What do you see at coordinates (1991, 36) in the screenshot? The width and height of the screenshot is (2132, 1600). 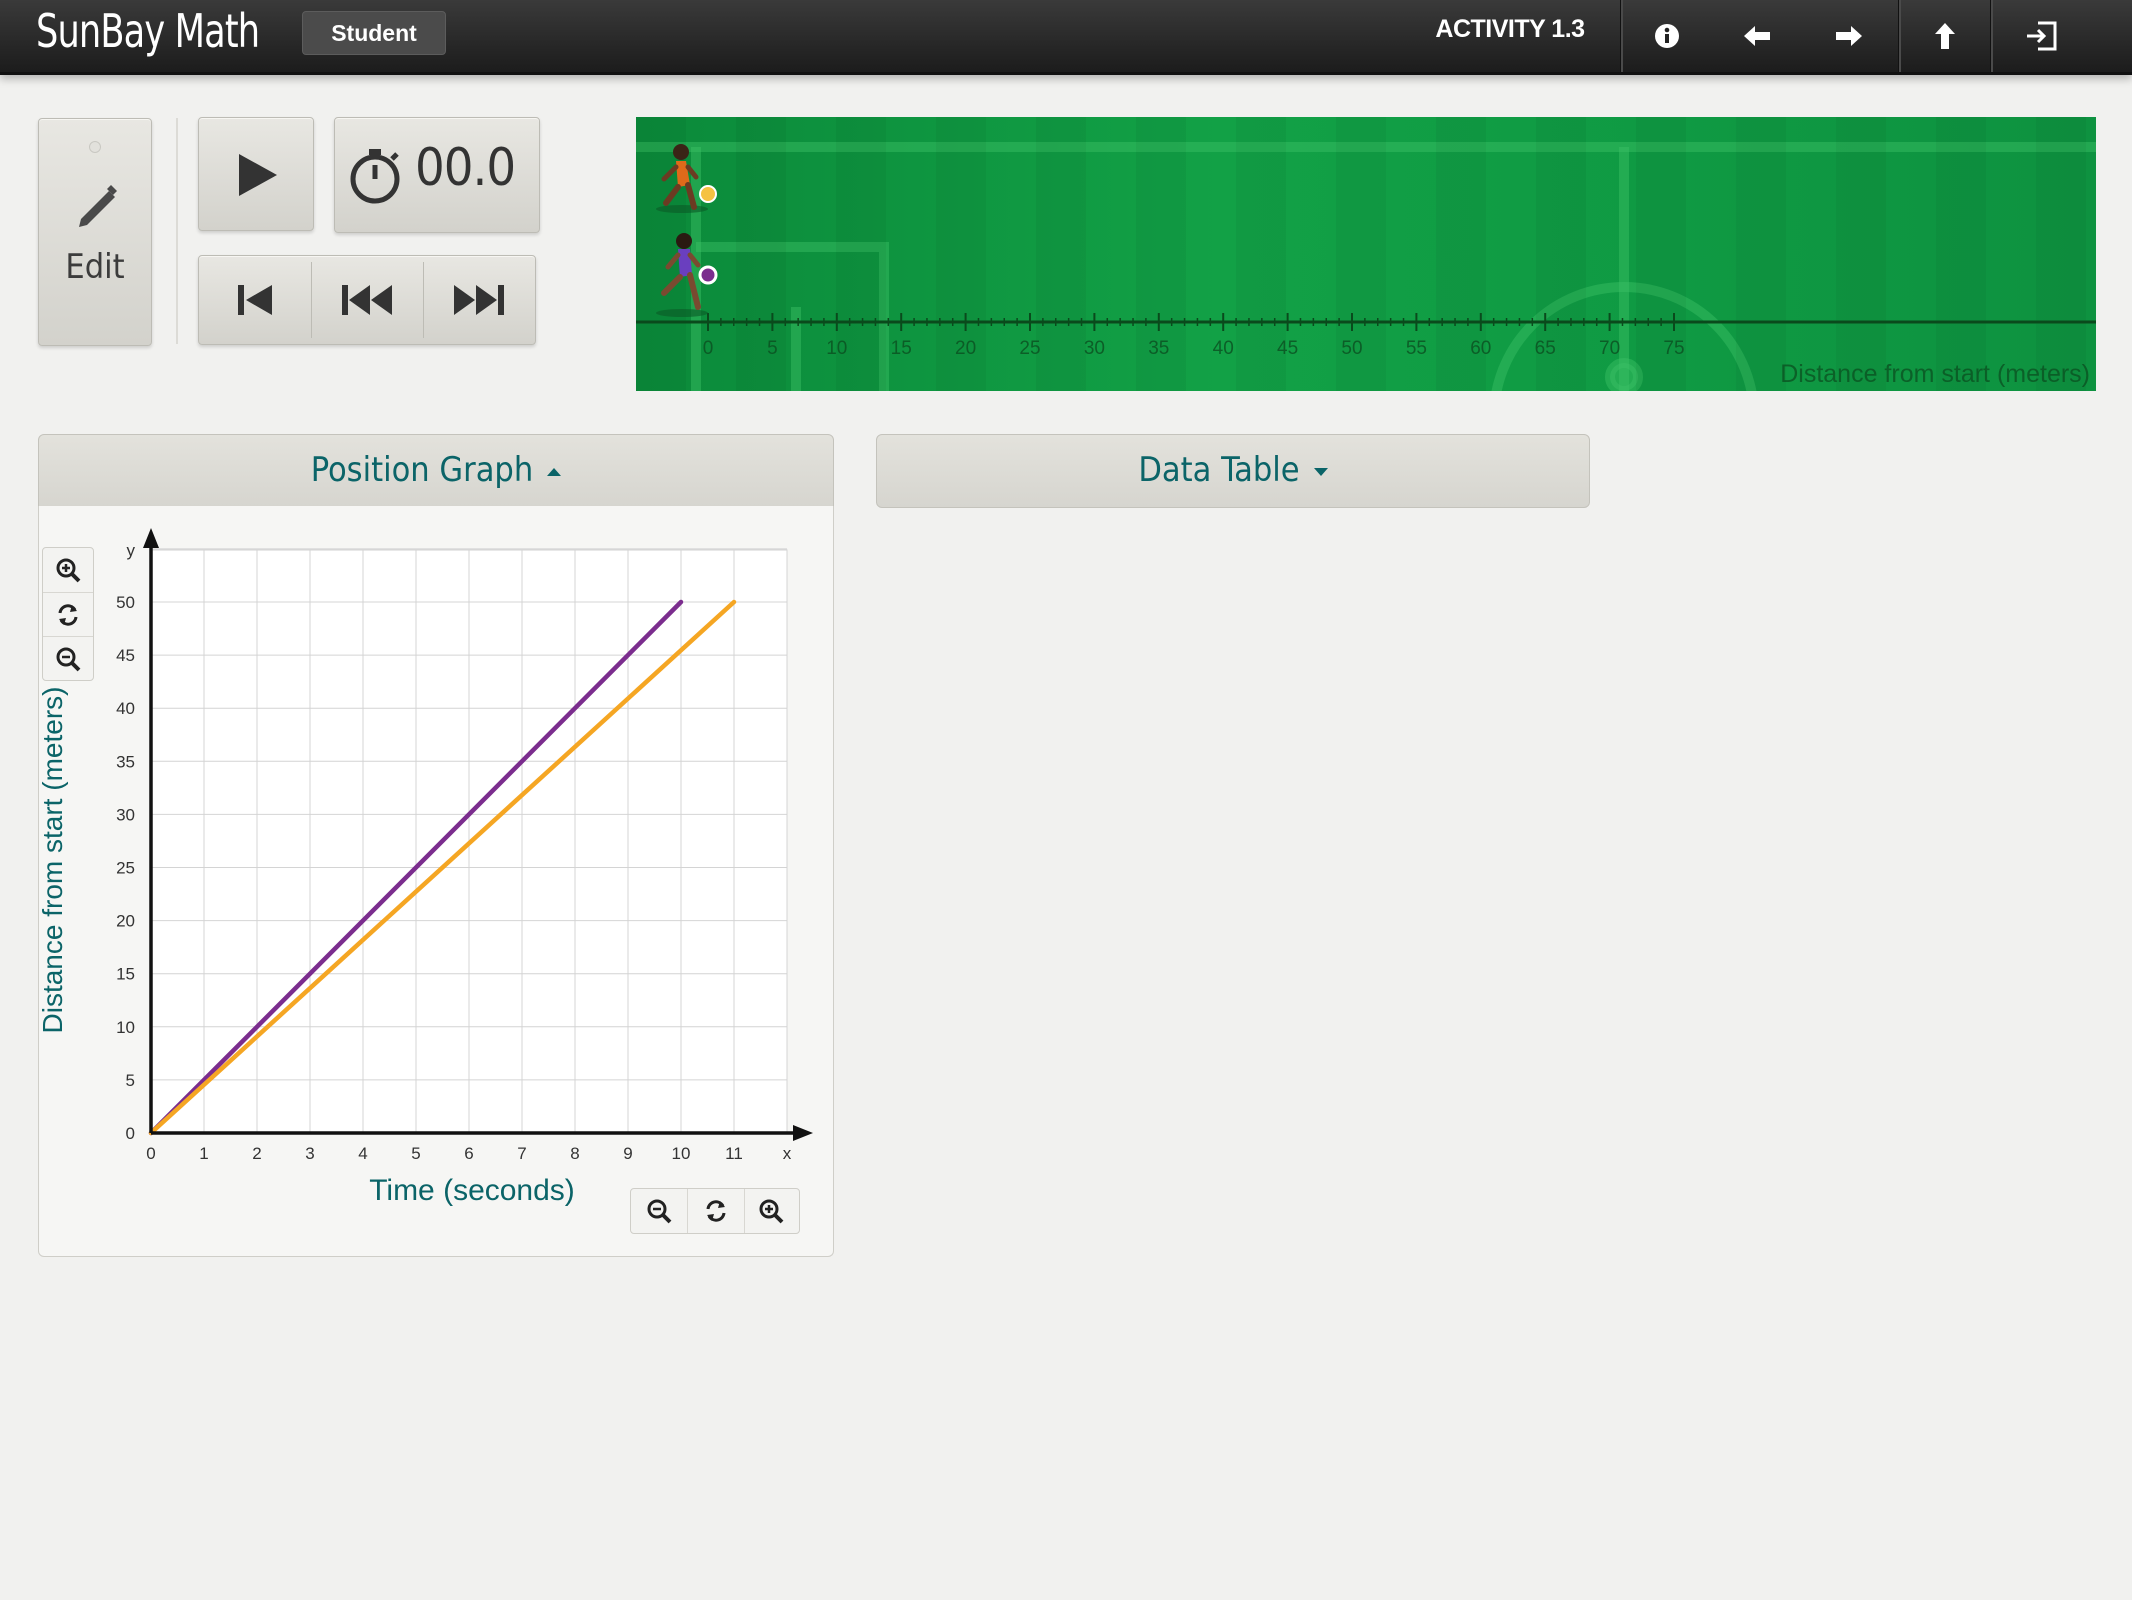 I see `nav-divider` at bounding box center [1991, 36].